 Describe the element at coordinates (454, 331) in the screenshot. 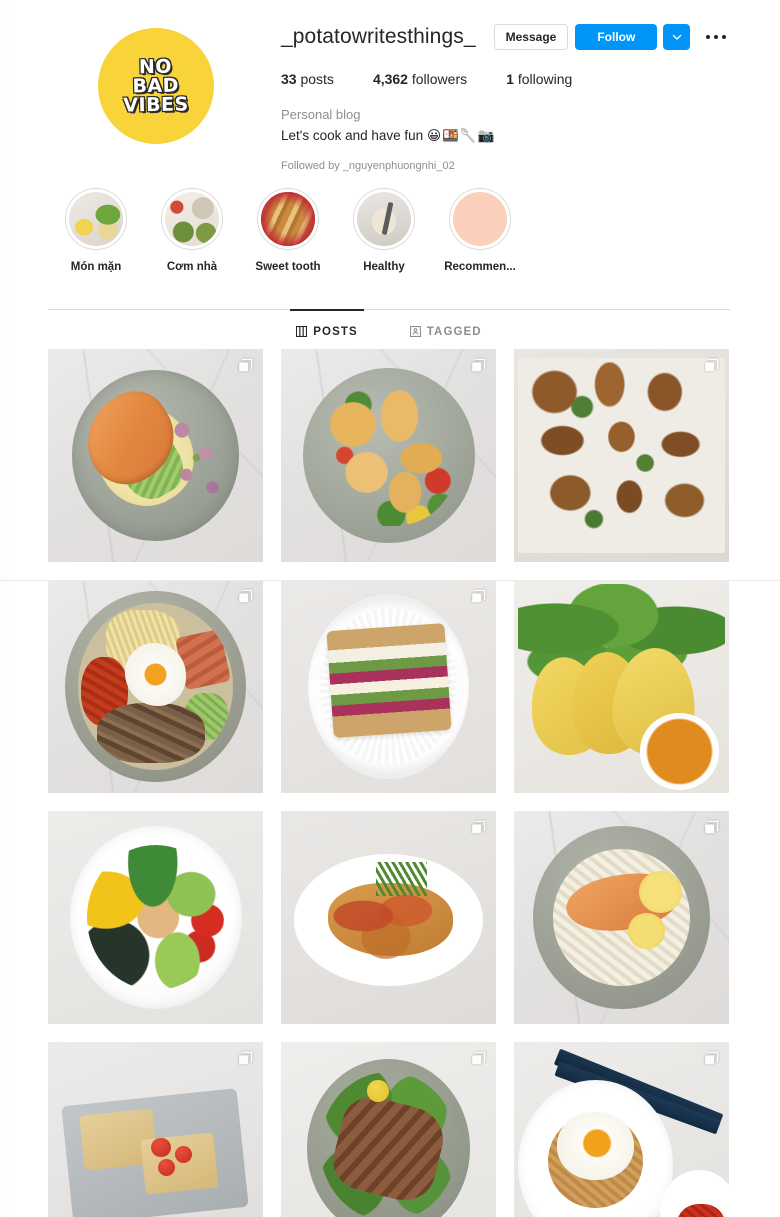

I see `tab-tagged-label: TAGGED` at that location.